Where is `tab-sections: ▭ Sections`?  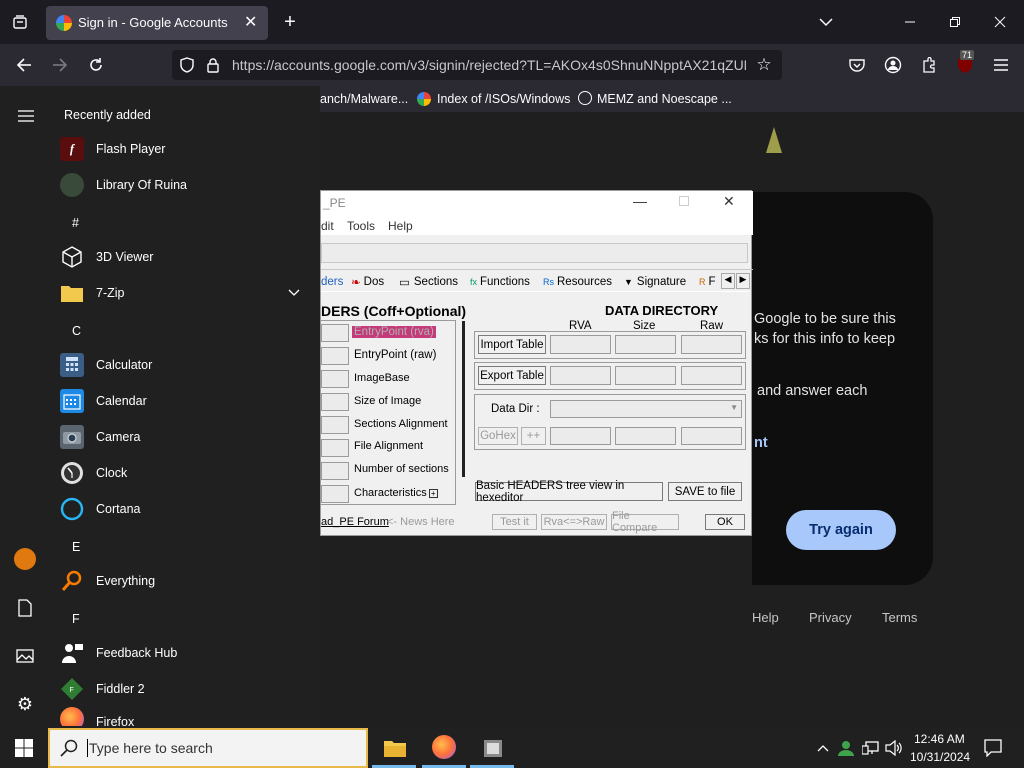
tab-sections: ▭ Sections is located at coordinates (428, 282).